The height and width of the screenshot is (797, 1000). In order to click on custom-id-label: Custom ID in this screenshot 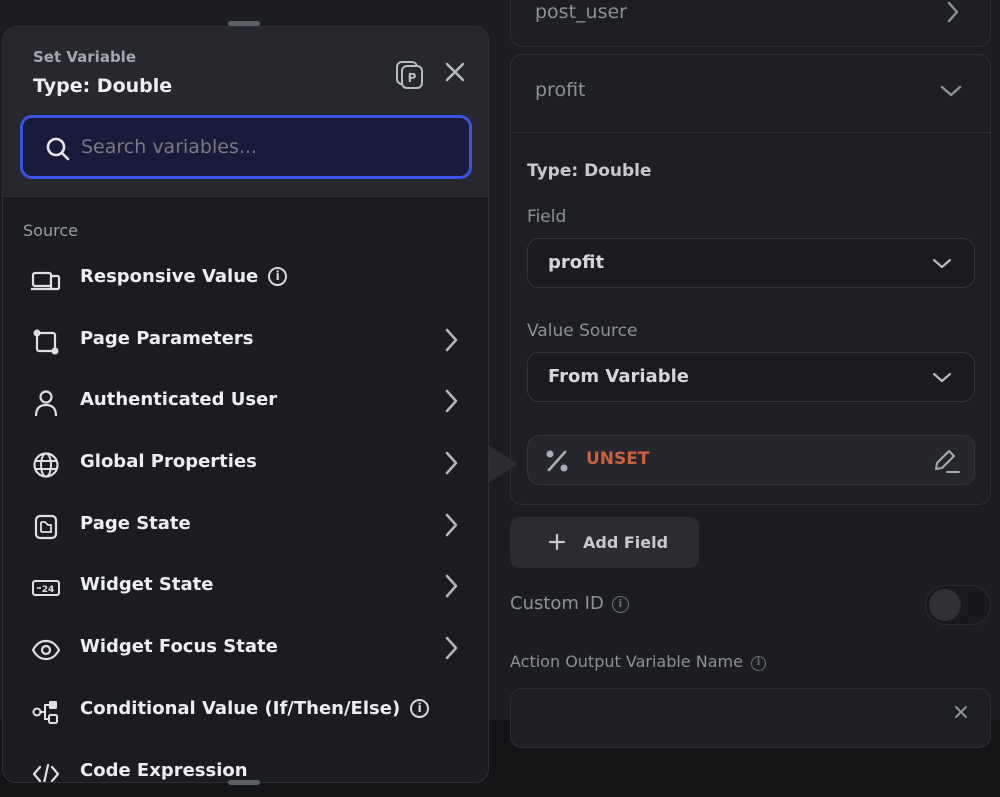, I will do `click(557, 603)`.